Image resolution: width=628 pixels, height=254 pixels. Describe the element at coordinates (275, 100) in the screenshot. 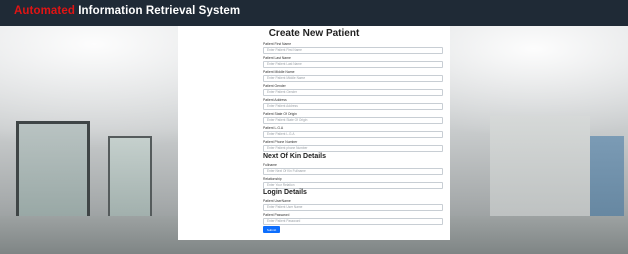

I see `address-label: Patient Address` at that location.